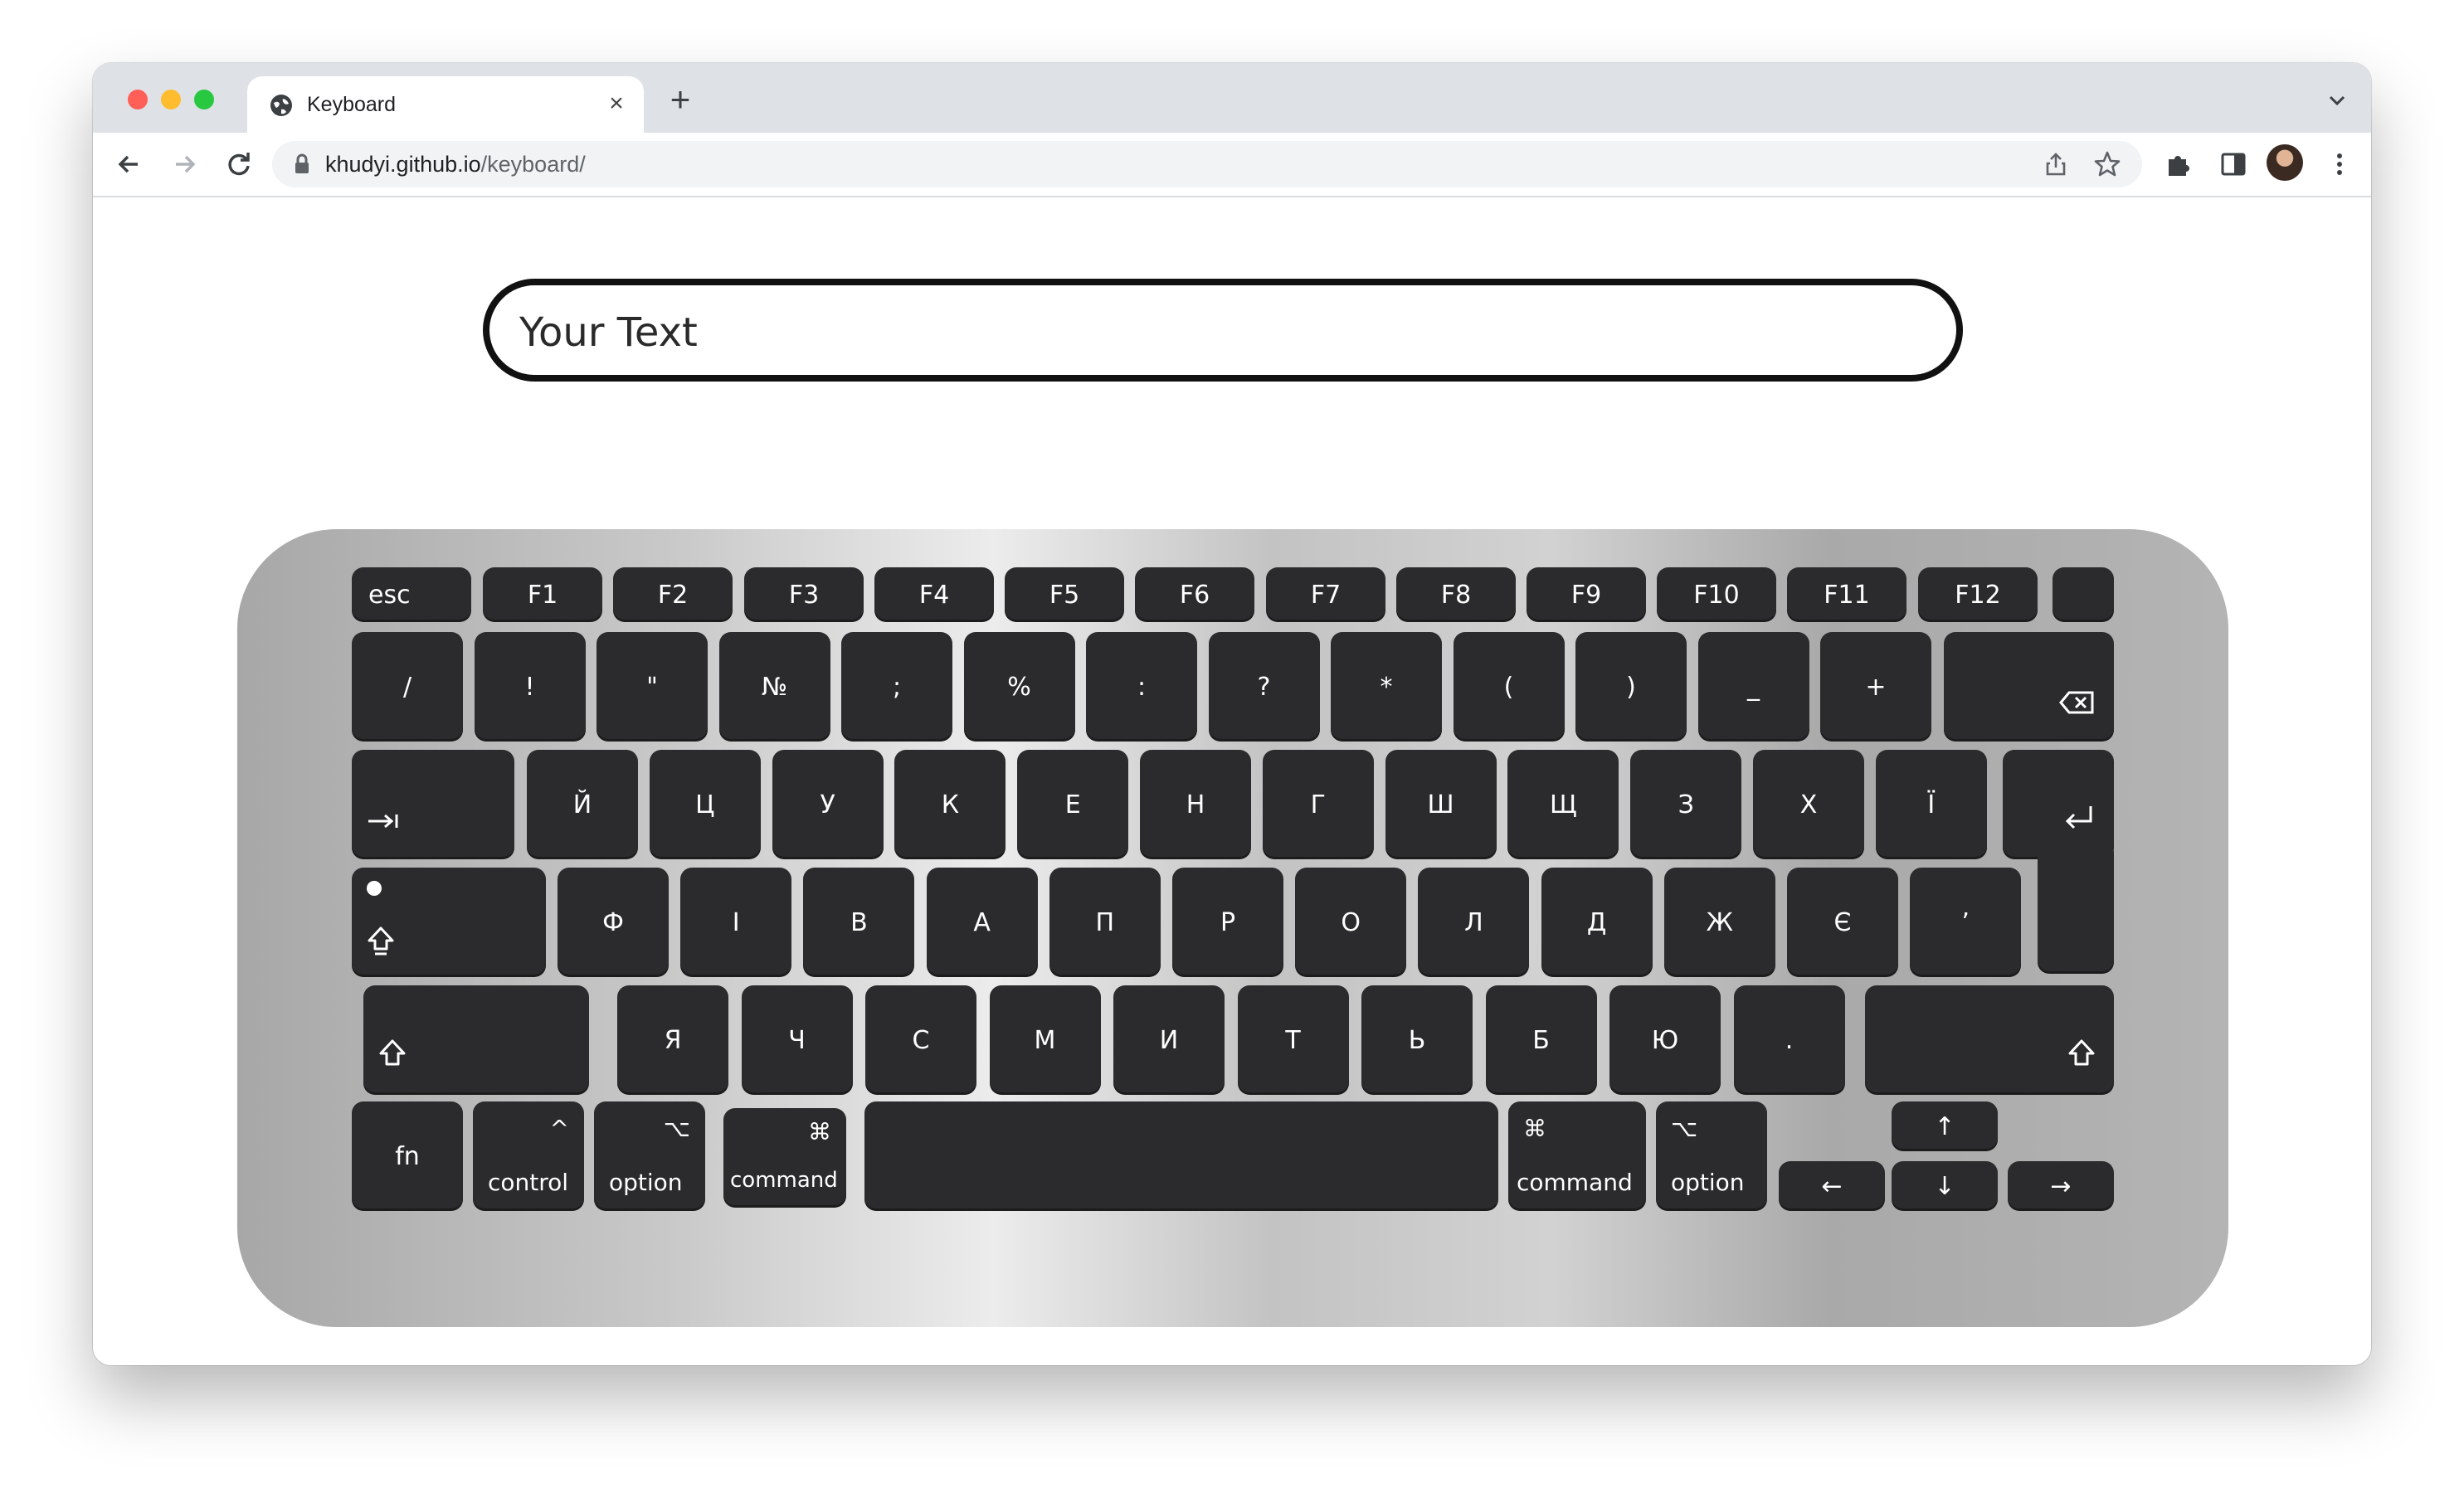 The height and width of the screenshot is (1488, 2464). Describe the element at coordinates (649, 1156) in the screenshot. I see `key-option-left: option ⌥` at that location.